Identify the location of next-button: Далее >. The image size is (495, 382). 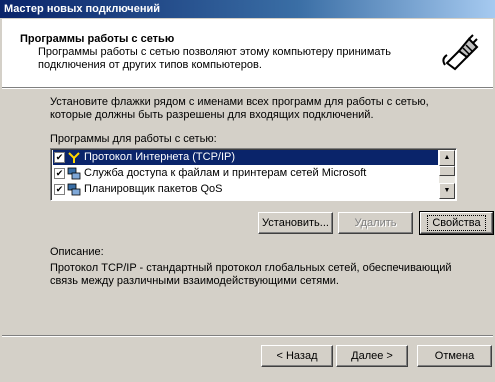
(372, 356).